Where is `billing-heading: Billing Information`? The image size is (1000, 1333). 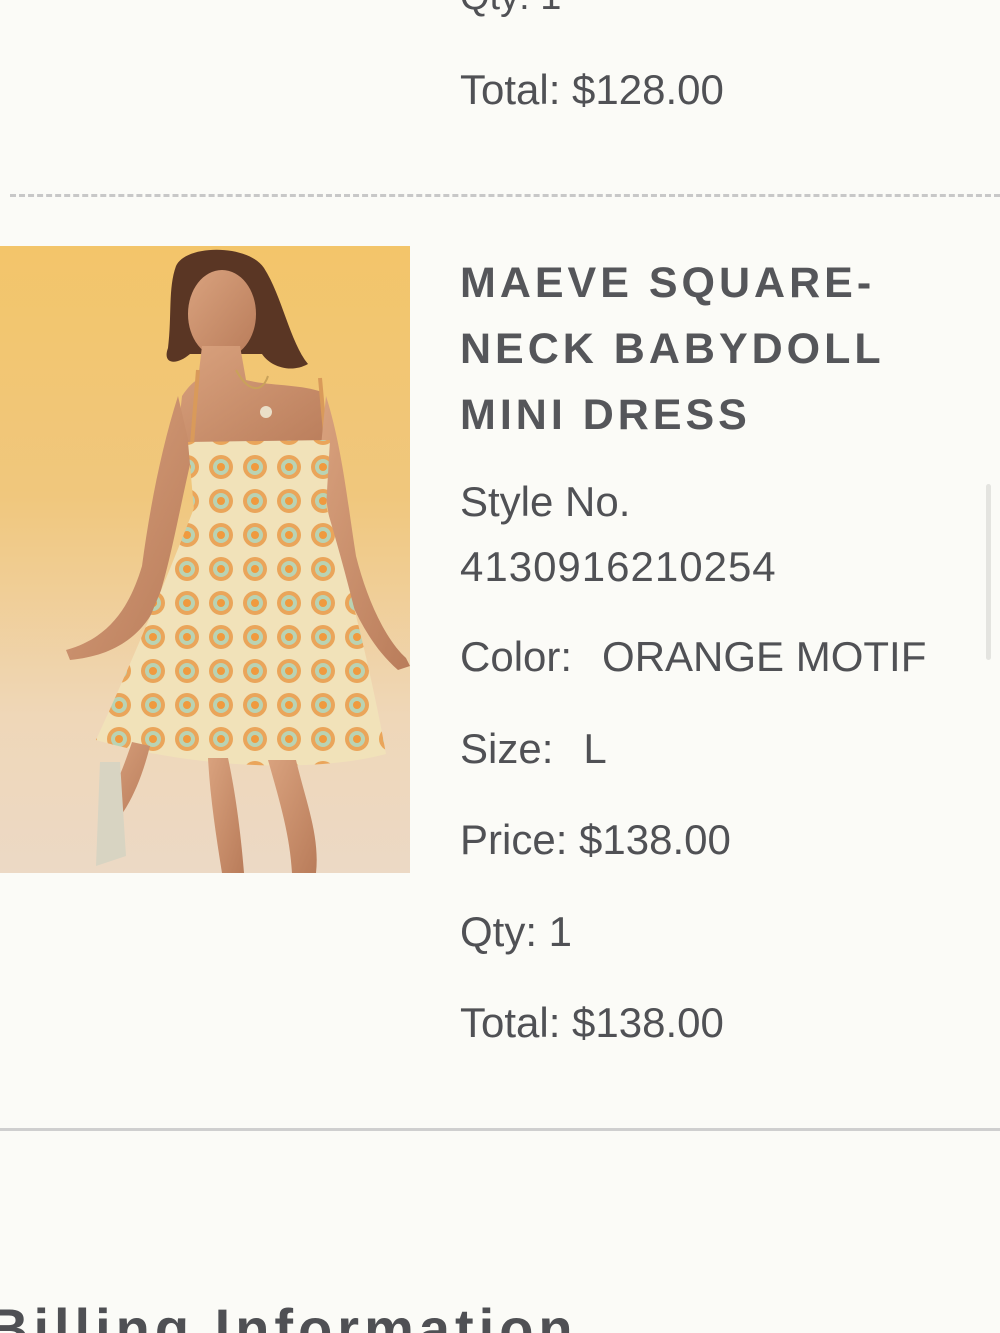 billing-heading: Billing Information is located at coordinates (289, 1315).